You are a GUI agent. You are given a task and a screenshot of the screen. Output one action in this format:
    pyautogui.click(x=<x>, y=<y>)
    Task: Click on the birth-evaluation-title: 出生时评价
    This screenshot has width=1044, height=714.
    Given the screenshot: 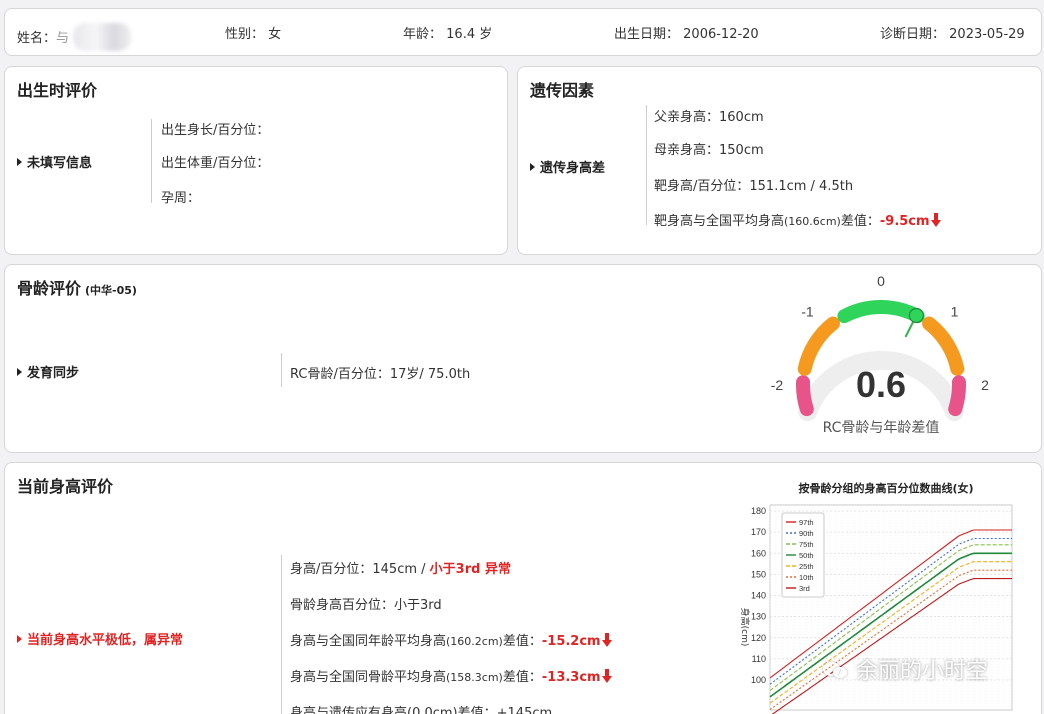 What is the action you would take?
    pyautogui.click(x=57, y=90)
    